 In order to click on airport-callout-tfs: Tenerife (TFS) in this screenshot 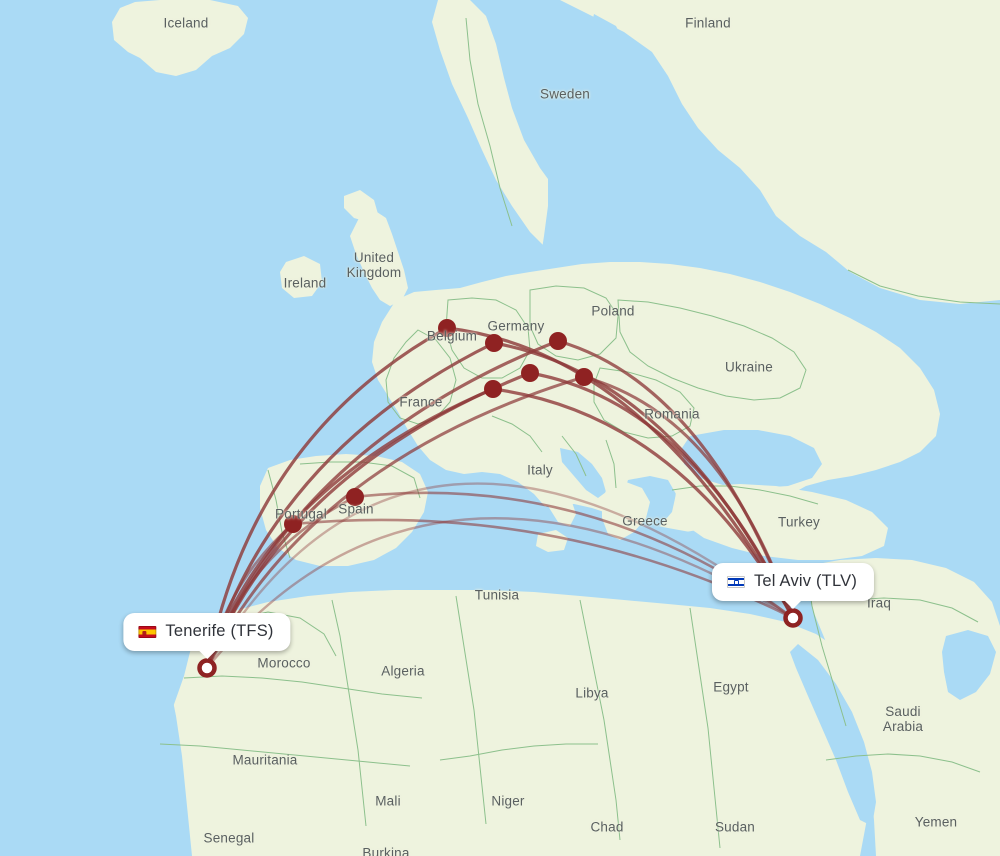, I will do `click(207, 636)`.